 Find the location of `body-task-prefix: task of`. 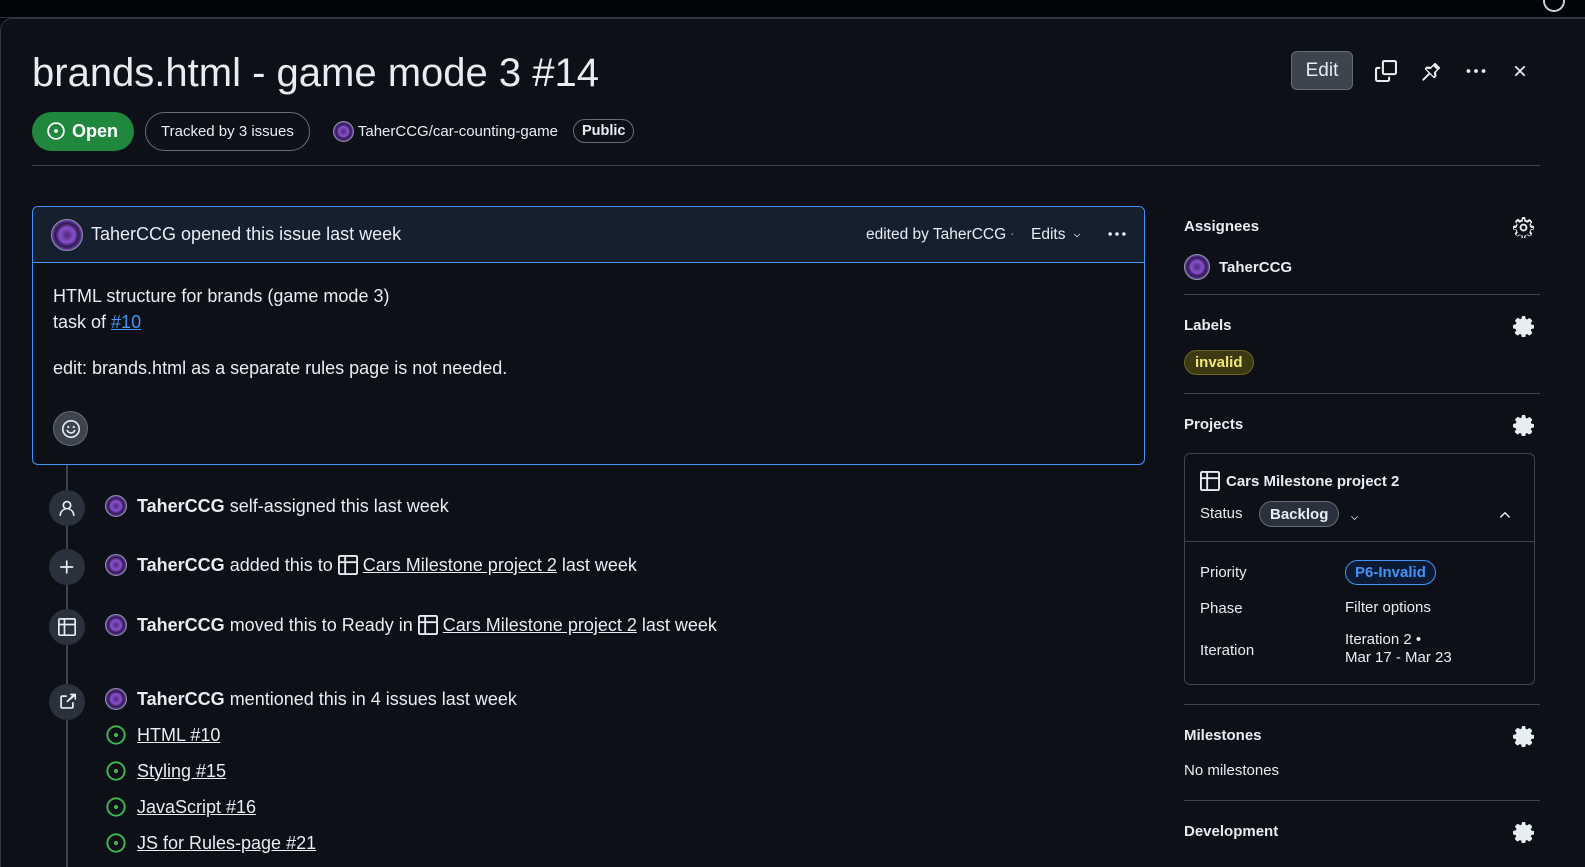

body-task-prefix: task of is located at coordinates (80, 322).